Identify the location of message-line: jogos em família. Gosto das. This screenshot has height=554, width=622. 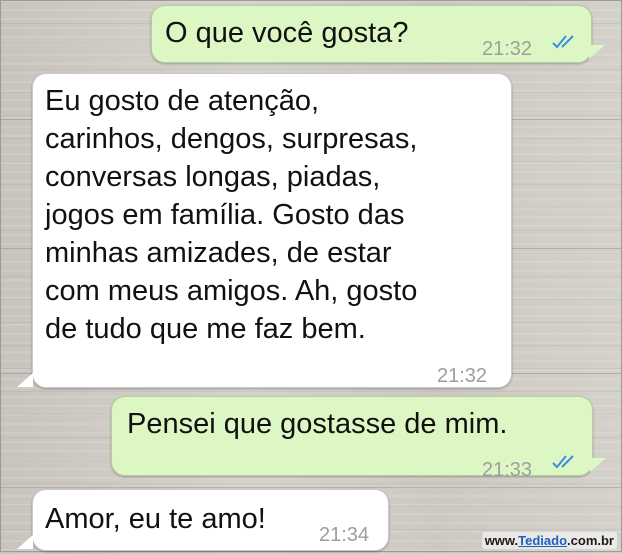
(225, 215).